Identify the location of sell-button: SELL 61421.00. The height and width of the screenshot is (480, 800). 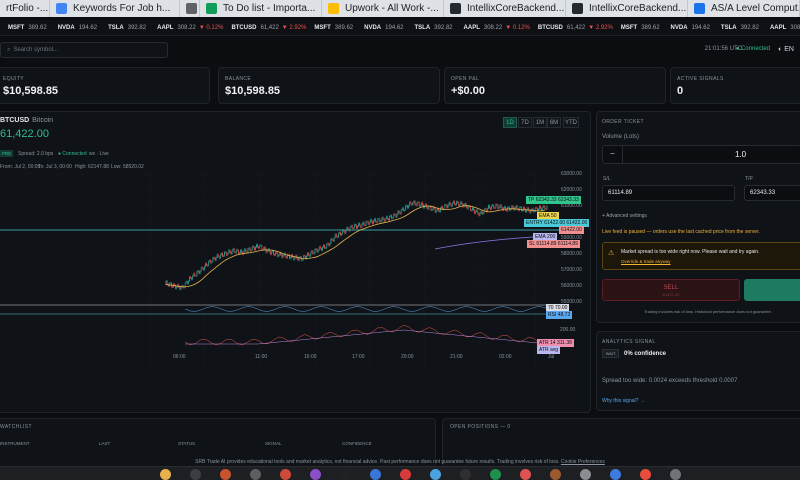
(671, 290).